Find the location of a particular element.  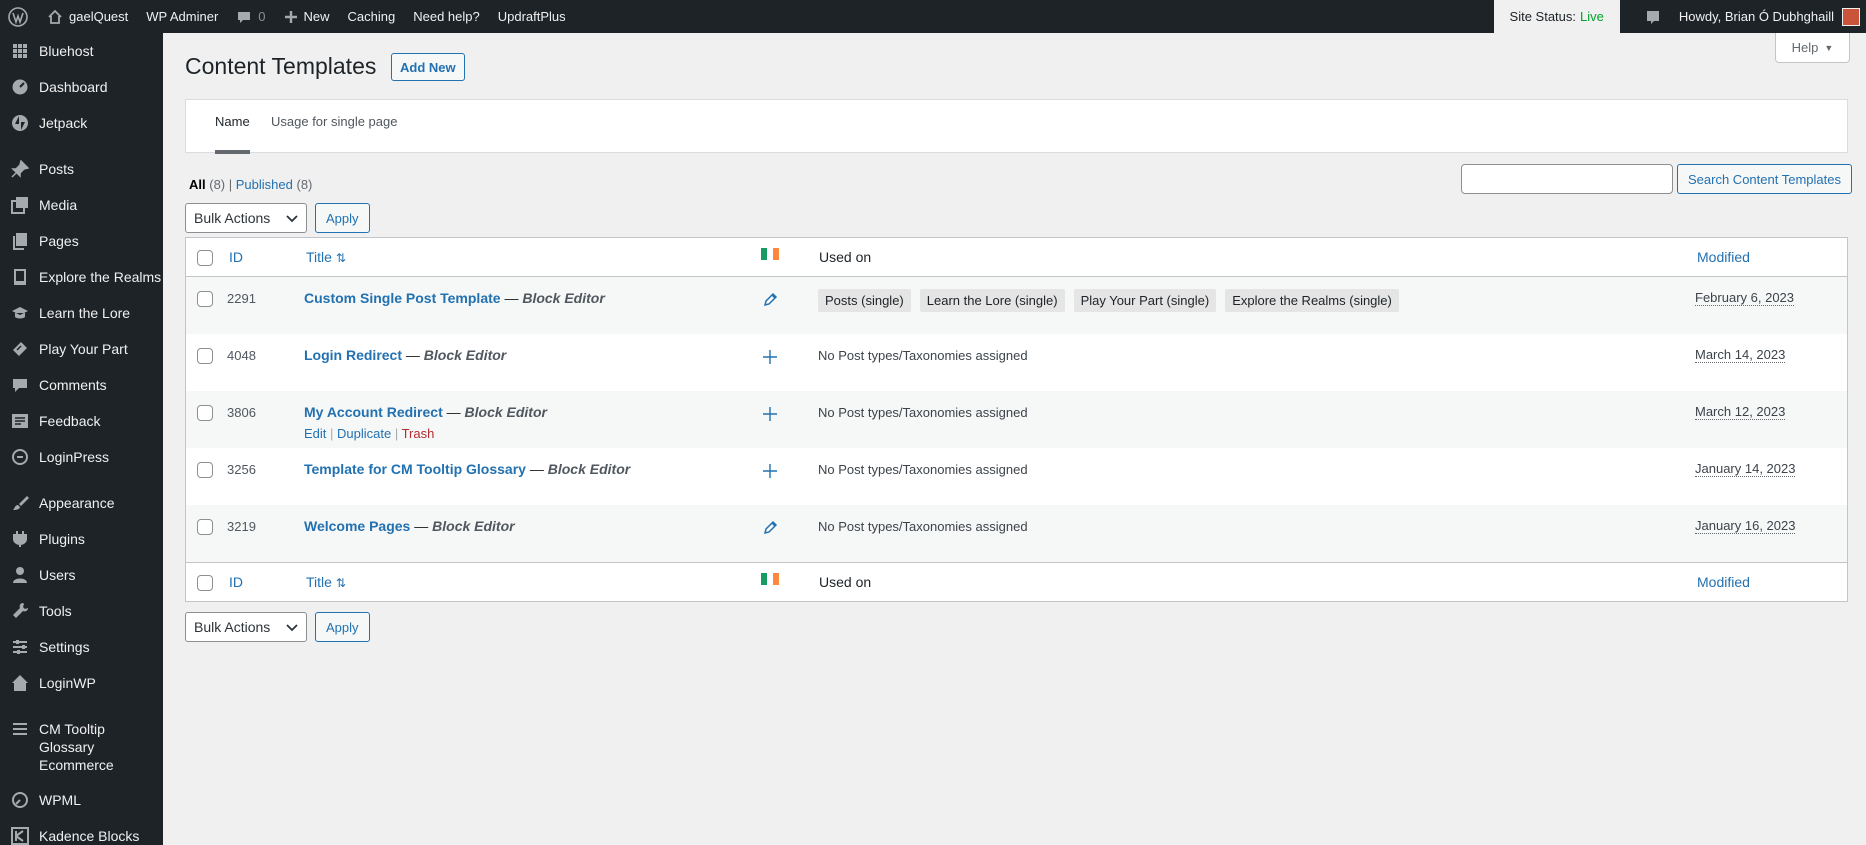

sidebar-item-label: Learn the Lore is located at coordinates (85, 313).